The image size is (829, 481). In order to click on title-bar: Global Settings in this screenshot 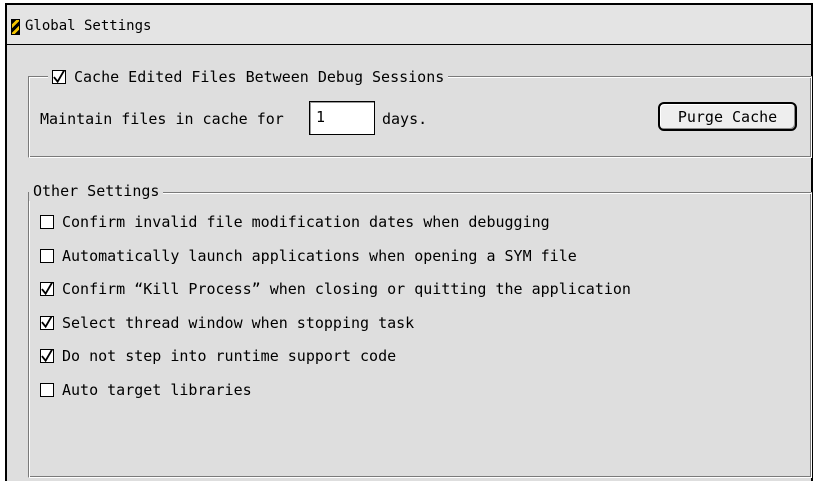, I will do `click(409, 25)`.